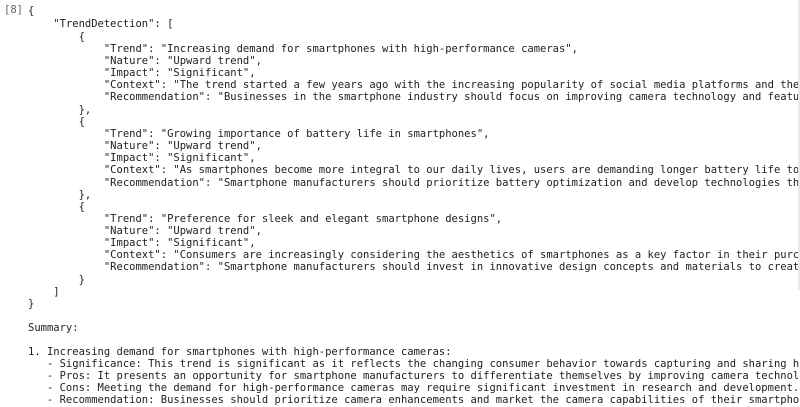 The height and width of the screenshot is (407, 800). What do you see at coordinates (13, 10) in the screenshot?
I see `execution-count-prompt: [8]` at bounding box center [13, 10].